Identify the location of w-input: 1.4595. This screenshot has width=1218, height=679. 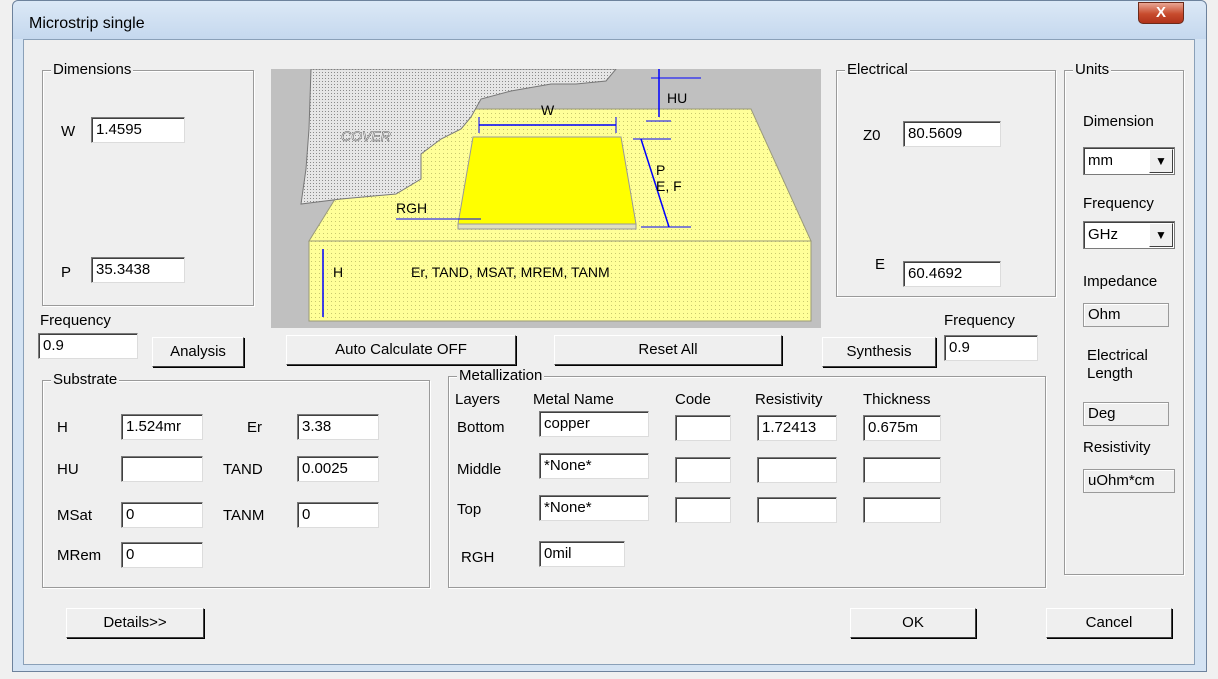
(138, 130).